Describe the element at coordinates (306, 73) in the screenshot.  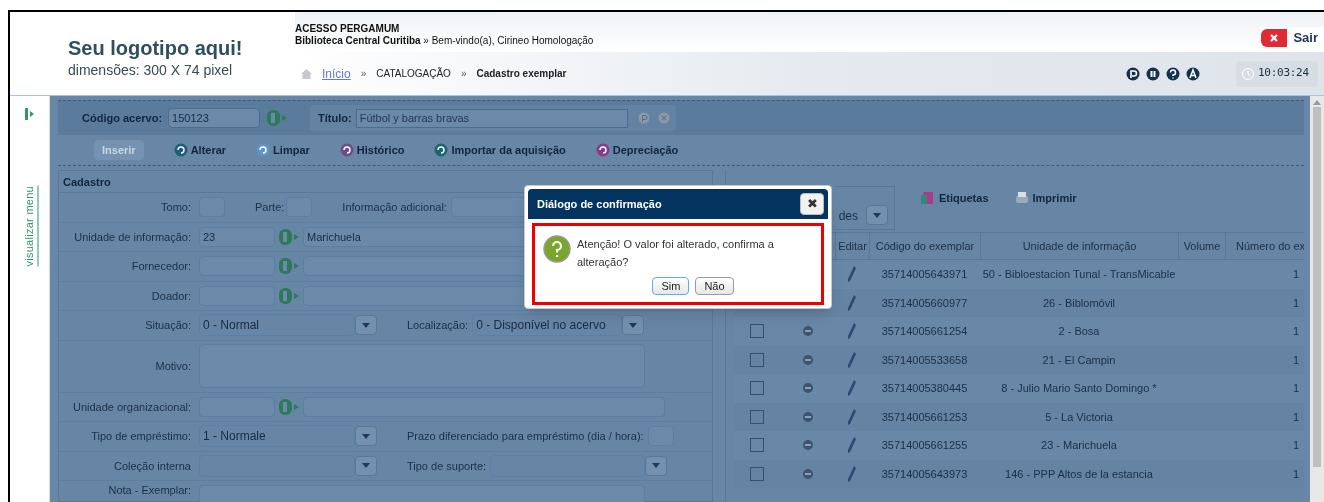
I see `home-icon` at that location.